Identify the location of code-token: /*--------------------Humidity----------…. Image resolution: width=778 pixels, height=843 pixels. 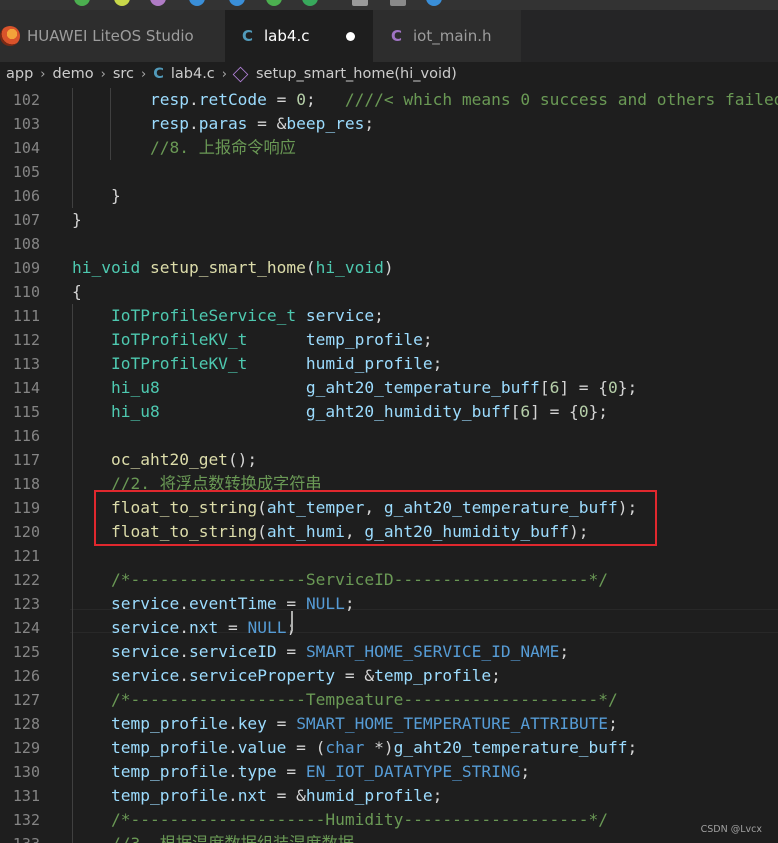
(359, 819).